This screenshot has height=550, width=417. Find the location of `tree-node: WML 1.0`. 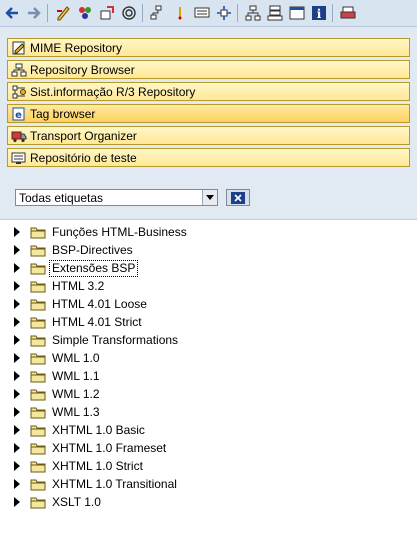

tree-node: WML 1.0 is located at coordinates (58, 358).